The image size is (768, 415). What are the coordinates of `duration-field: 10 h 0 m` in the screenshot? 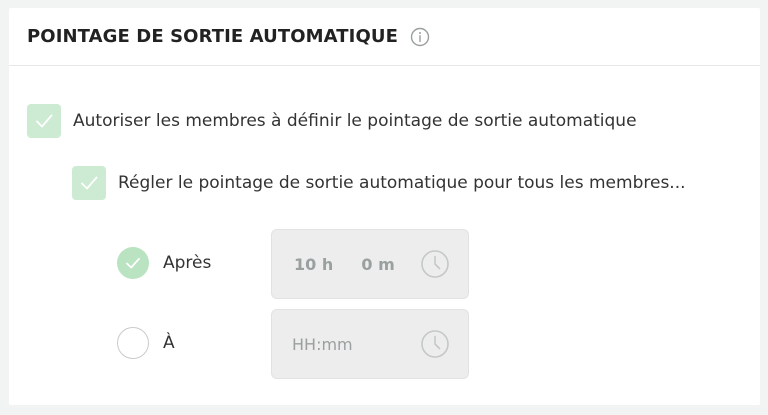 It's located at (370, 264).